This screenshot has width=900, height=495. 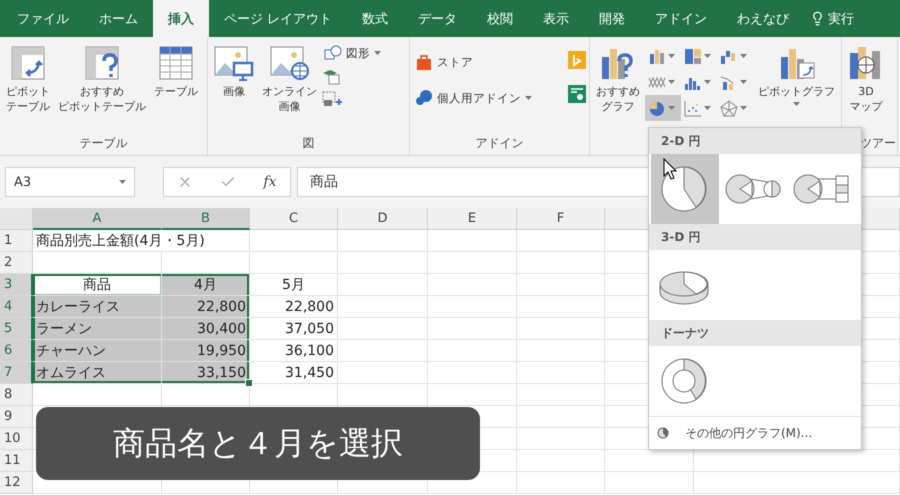 I want to click on store-button: ストア, so click(x=473, y=62).